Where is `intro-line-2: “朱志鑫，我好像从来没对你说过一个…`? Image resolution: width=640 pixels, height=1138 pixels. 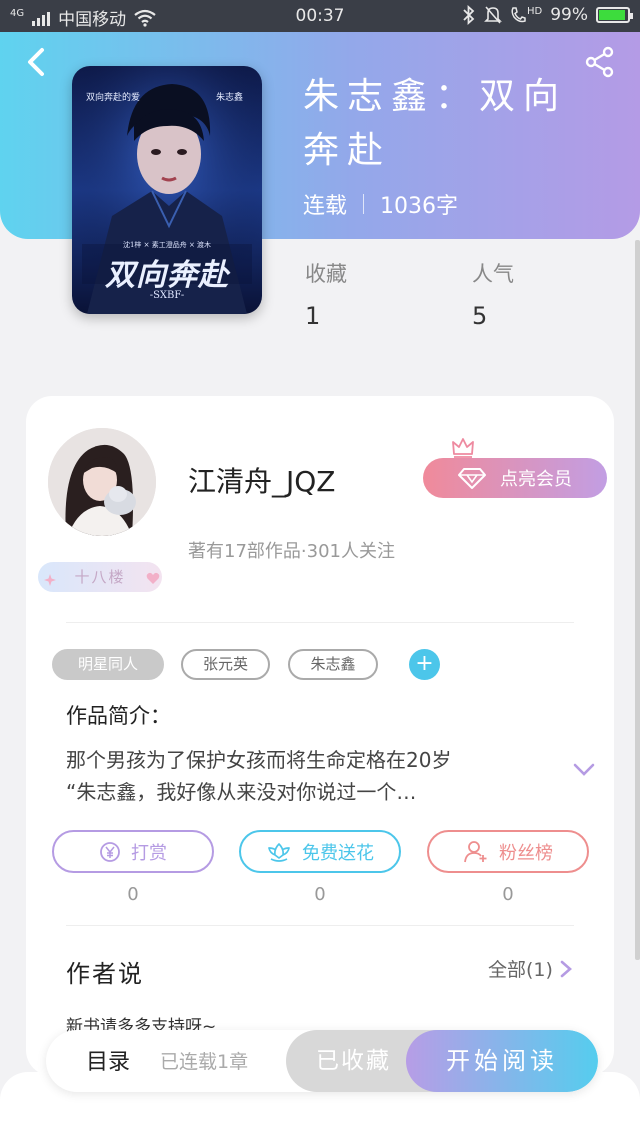
intro-line-2: “朱志鑫，我好像从来没对你说过一个… is located at coordinates (241, 792).